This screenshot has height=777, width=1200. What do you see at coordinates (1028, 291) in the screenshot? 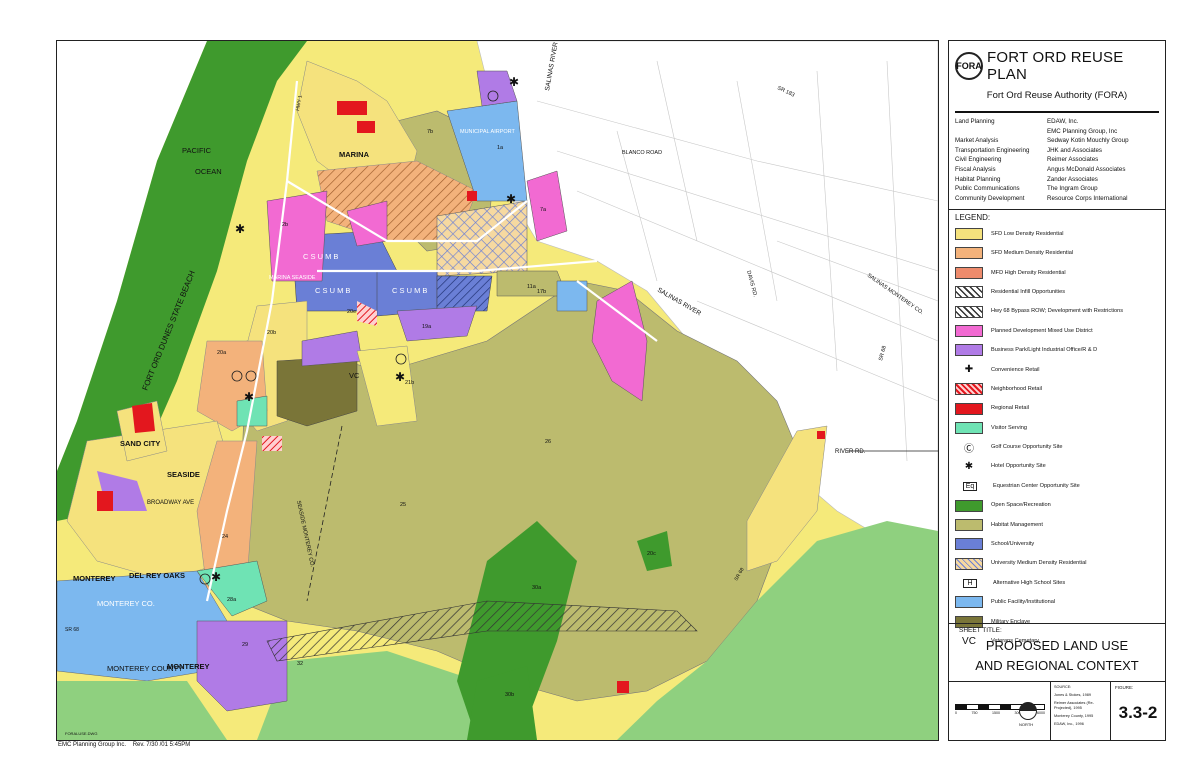
I see `legend-label: Residential Infill Opportunities` at bounding box center [1028, 291].